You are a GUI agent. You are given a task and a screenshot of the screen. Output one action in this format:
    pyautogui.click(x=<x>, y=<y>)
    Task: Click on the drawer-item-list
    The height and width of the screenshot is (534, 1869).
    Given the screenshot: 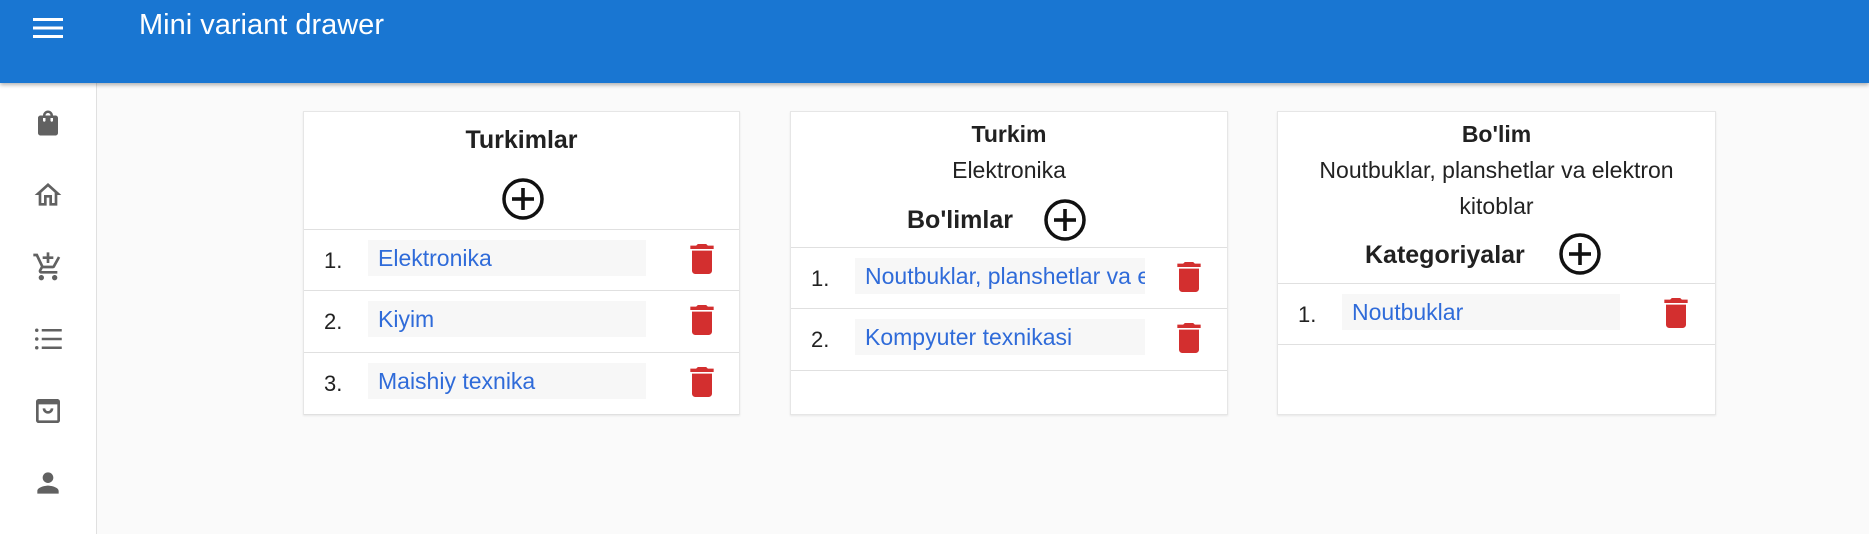 What is the action you would take?
    pyautogui.click(x=48, y=339)
    